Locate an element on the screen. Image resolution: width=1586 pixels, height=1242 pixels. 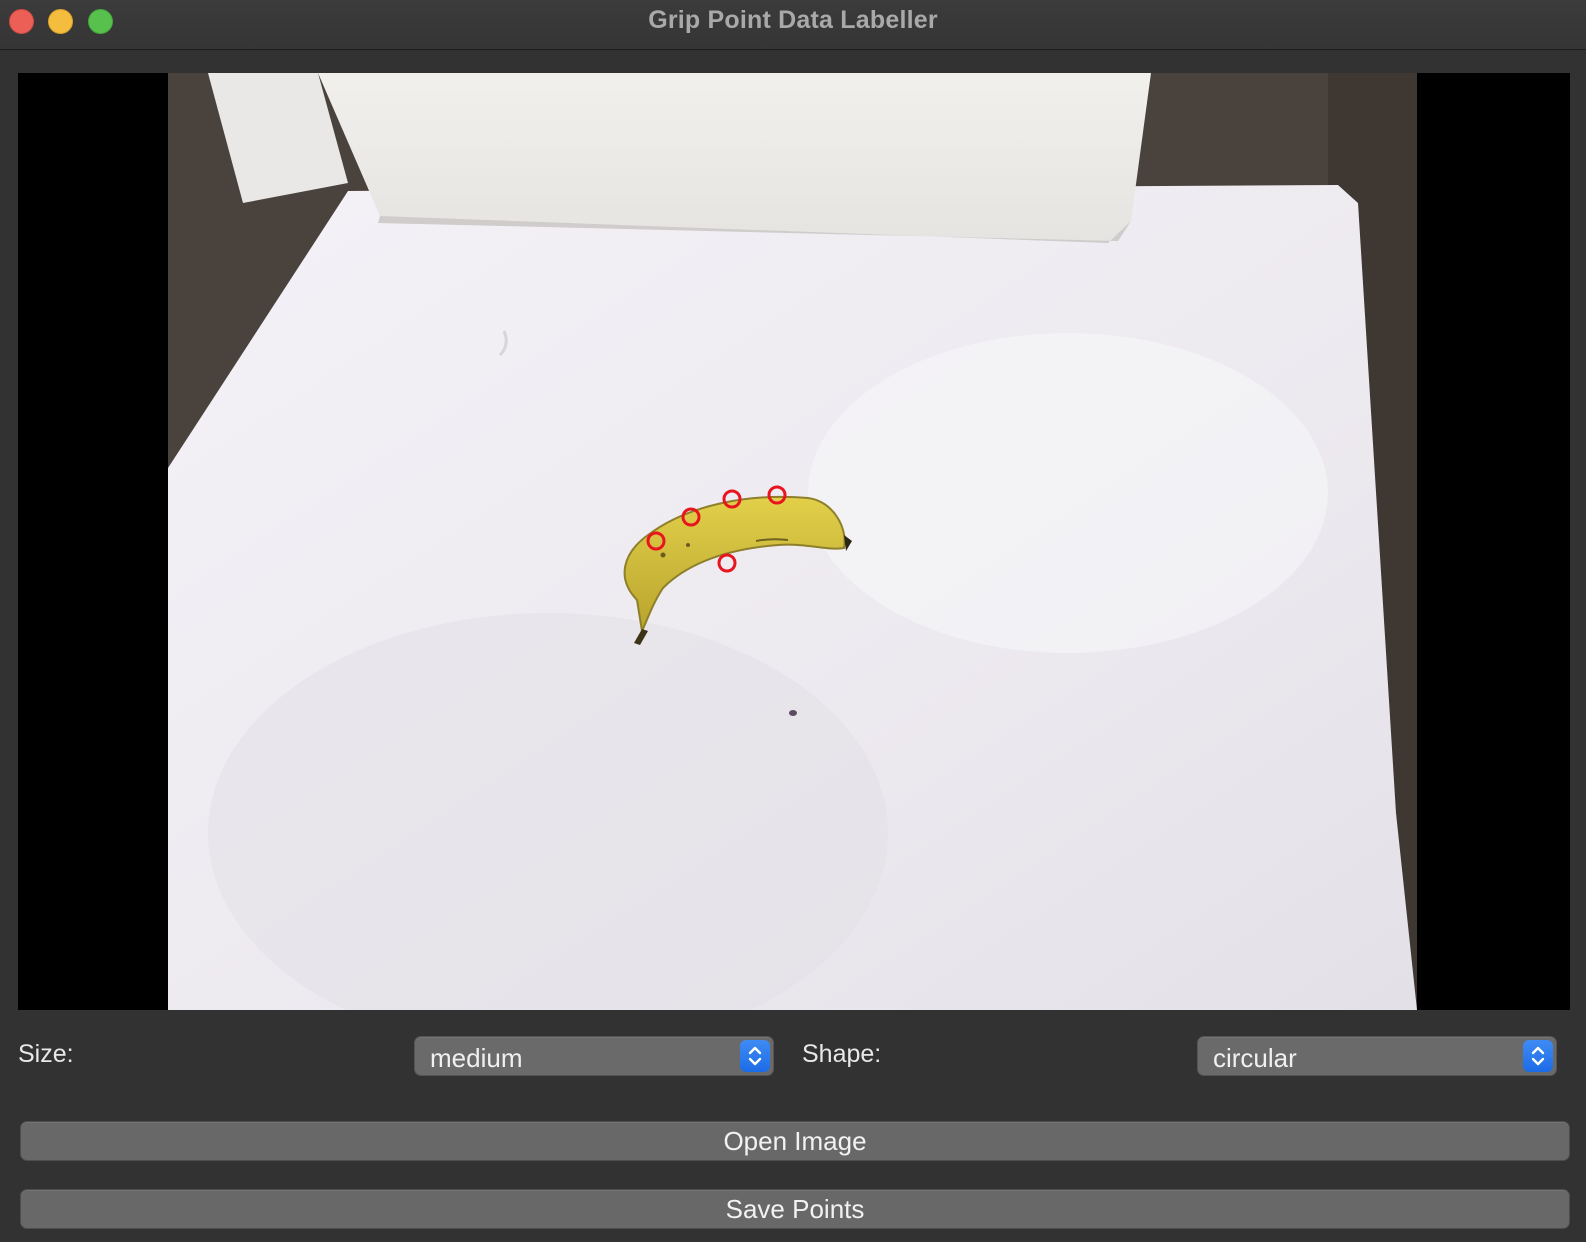
save-points-button: Save Points is located at coordinates (795, 1209).